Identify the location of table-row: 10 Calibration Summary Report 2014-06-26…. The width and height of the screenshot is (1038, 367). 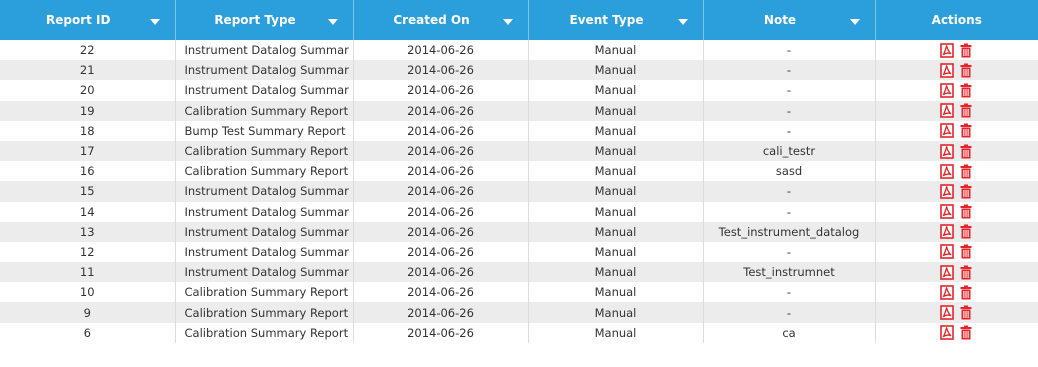
(519, 292).